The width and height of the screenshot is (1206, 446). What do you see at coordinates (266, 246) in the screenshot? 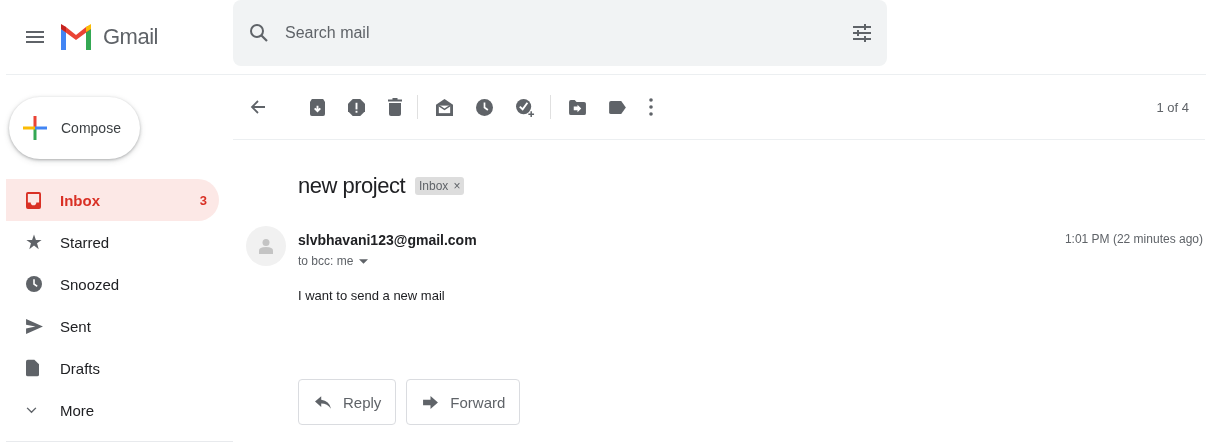
I see `avatar-icon` at bounding box center [266, 246].